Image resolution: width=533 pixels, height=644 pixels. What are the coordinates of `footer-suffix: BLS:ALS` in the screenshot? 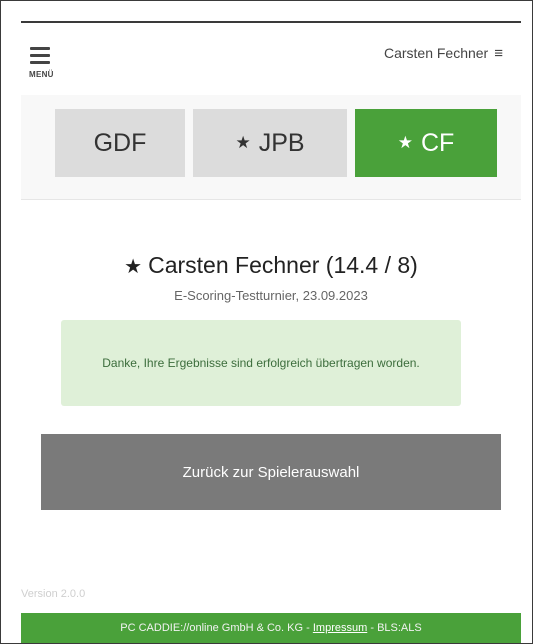 It's located at (399, 628).